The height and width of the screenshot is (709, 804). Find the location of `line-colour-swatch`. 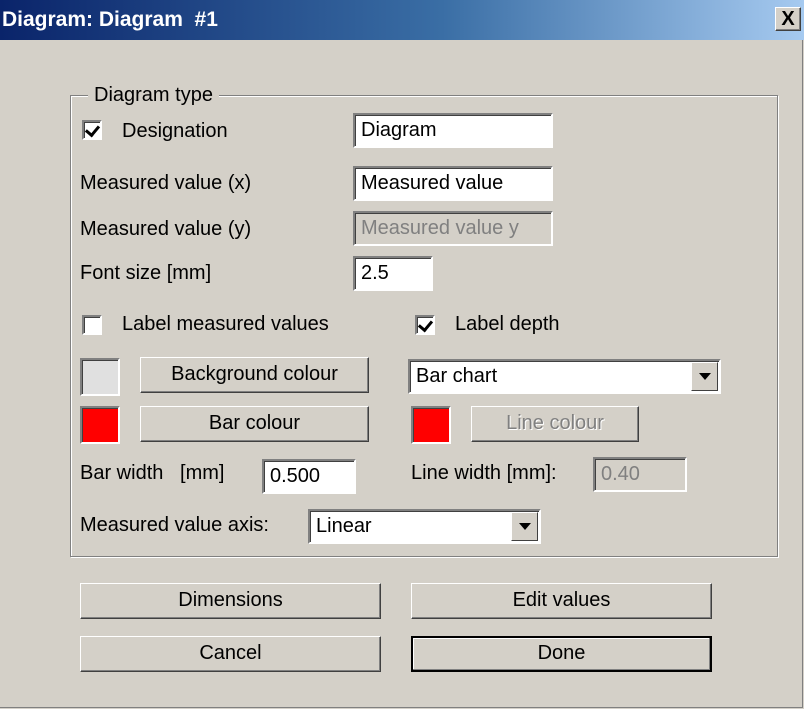

line-colour-swatch is located at coordinates (431, 425).